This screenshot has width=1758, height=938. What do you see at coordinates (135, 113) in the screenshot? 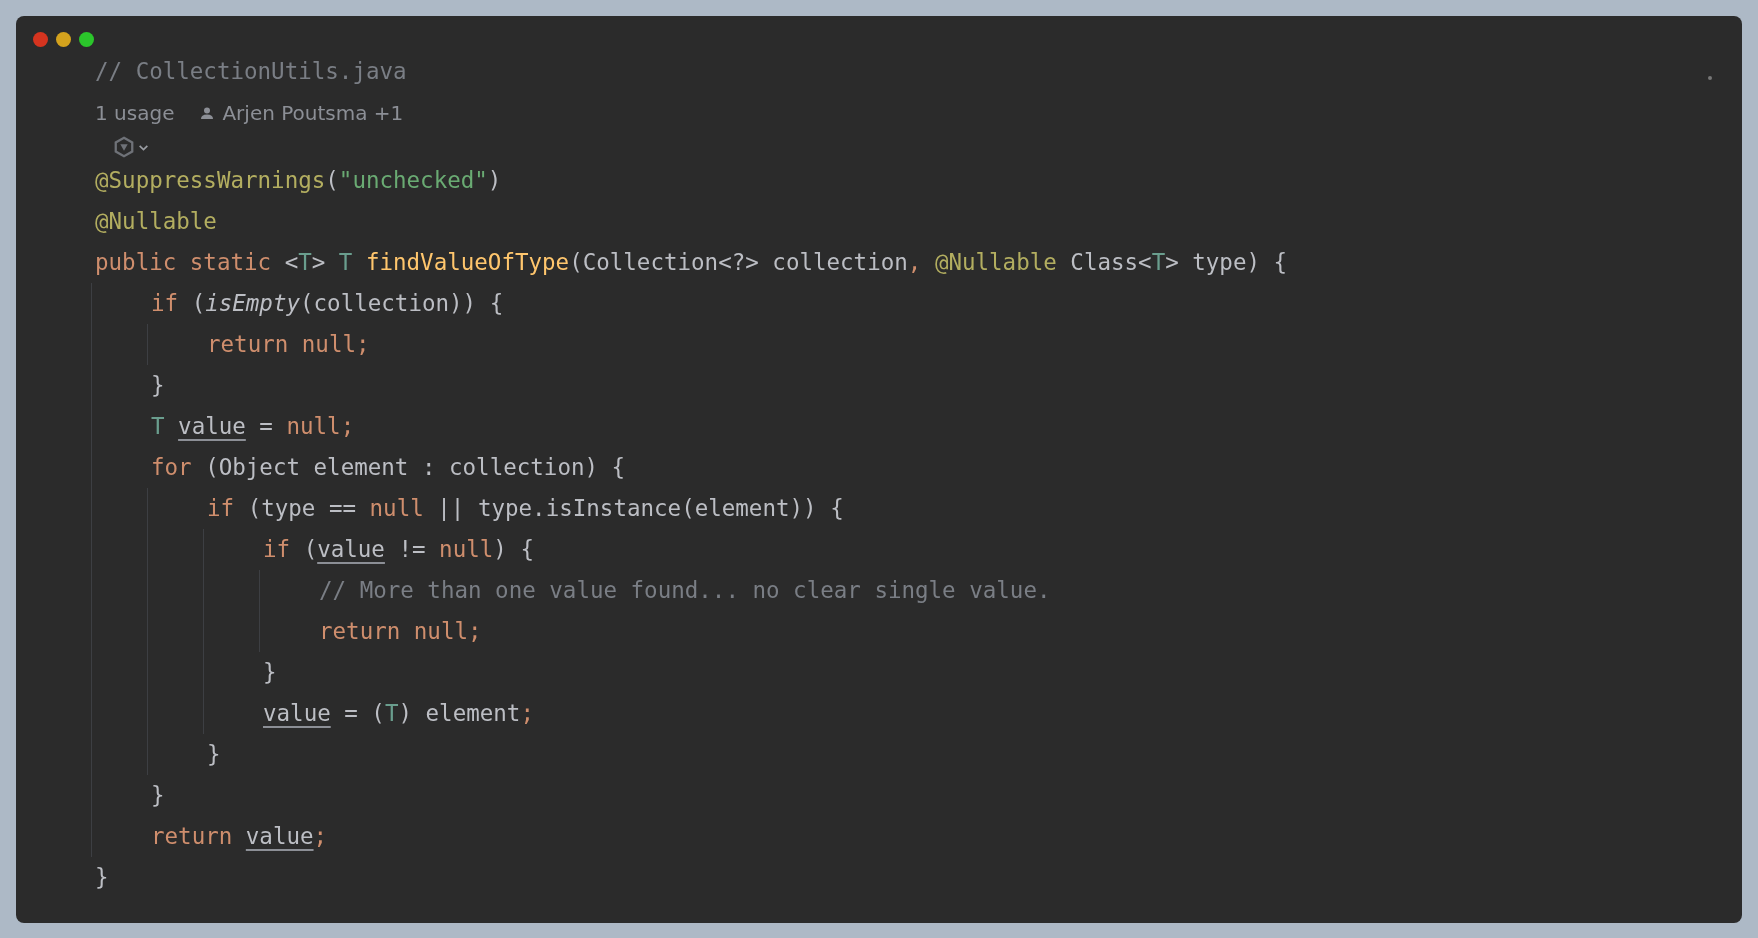
I see `usages-hint: 1 usage` at bounding box center [135, 113].